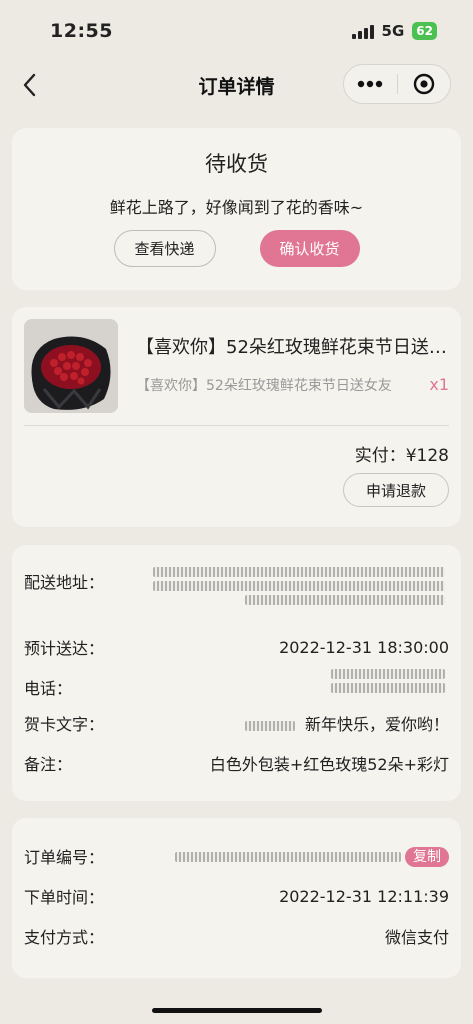 This screenshot has height=1024, width=473. What do you see at coordinates (236, 647) in the screenshot?
I see `eta-row: 预计送达： 2022-12-31 18:30:00` at bounding box center [236, 647].